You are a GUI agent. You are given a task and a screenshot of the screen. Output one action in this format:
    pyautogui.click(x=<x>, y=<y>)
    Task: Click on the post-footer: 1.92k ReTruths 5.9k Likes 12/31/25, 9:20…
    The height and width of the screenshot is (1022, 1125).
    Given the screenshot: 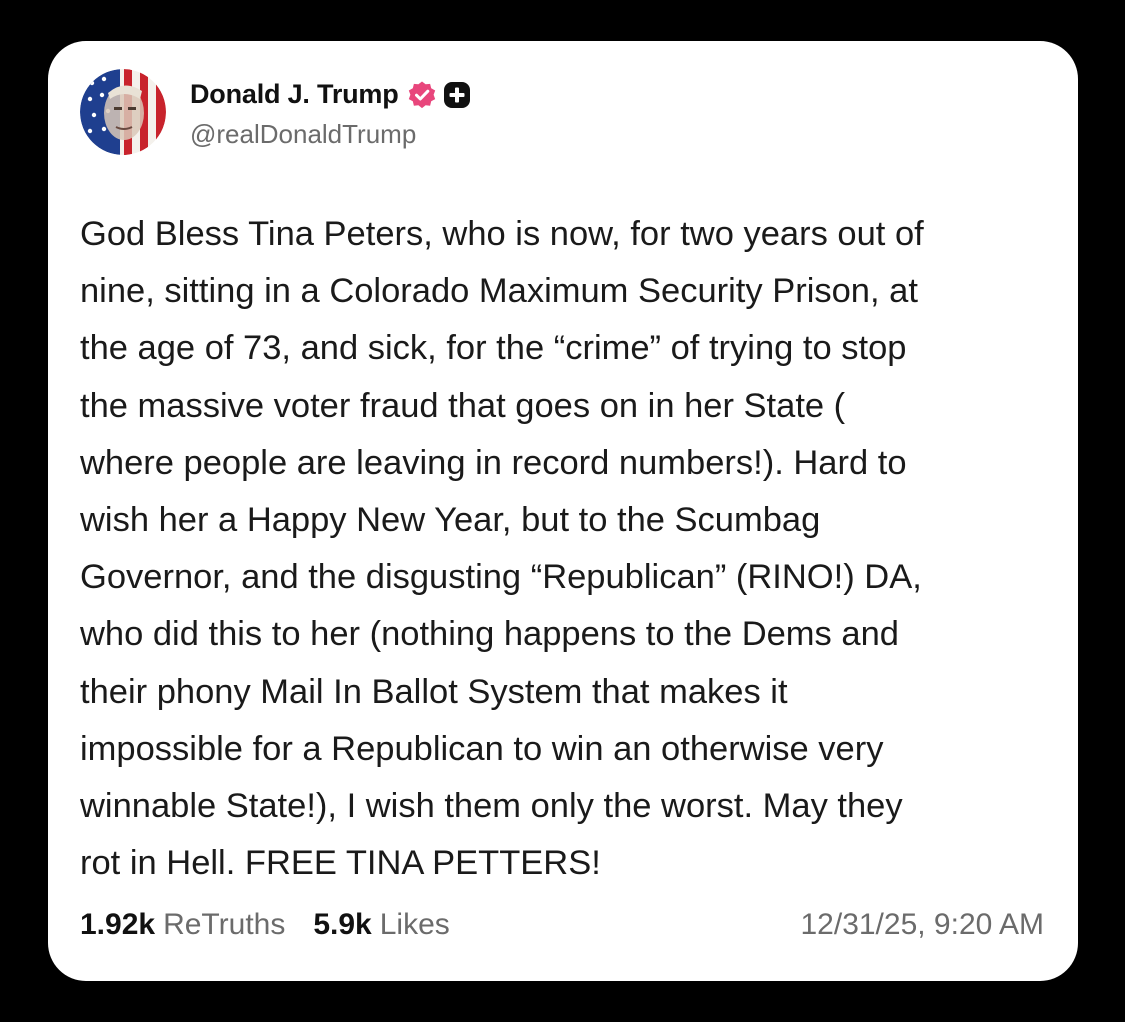 What is the action you would take?
    pyautogui.click(x=562, y=925)
    